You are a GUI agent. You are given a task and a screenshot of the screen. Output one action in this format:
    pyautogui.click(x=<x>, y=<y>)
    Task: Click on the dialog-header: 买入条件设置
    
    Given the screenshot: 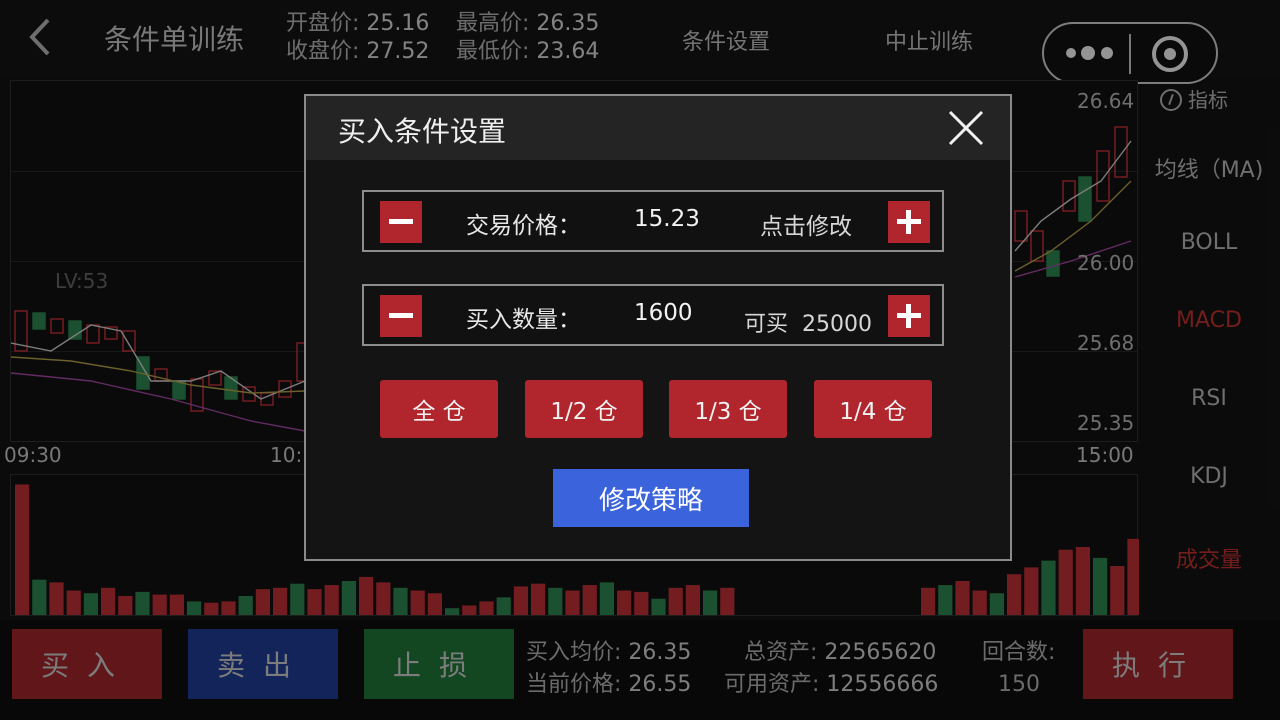 What is the action you would take?
    pyautogui.click(x=658, y=128)
    